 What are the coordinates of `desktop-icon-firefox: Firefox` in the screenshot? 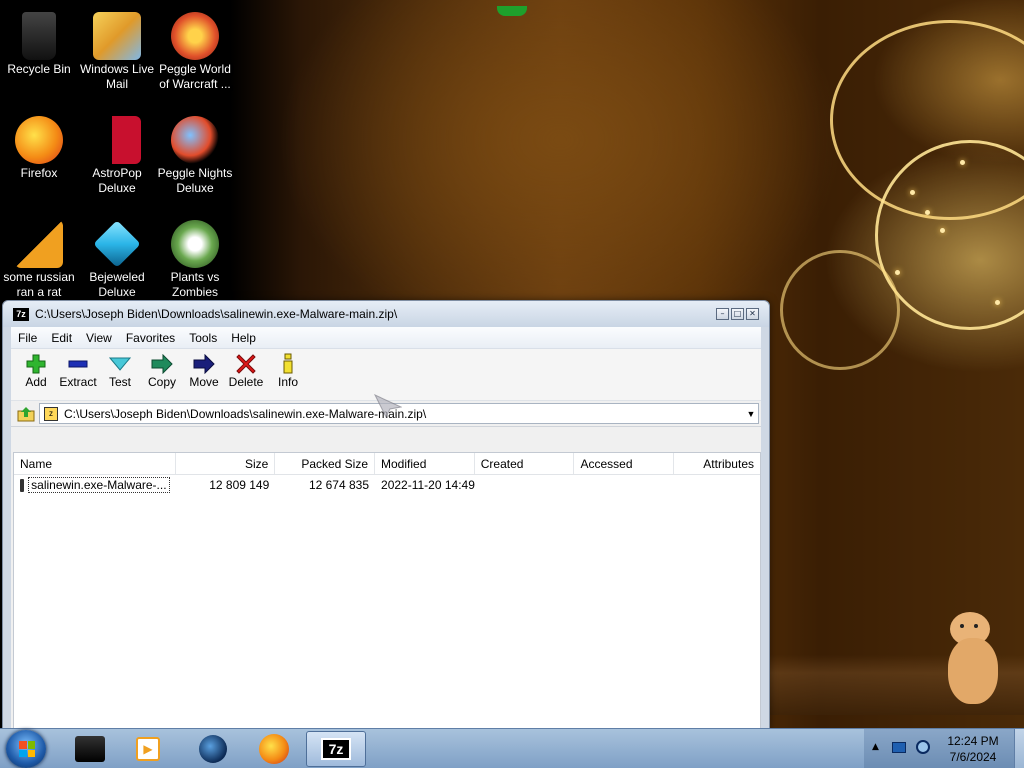 It's located at (39, 146).